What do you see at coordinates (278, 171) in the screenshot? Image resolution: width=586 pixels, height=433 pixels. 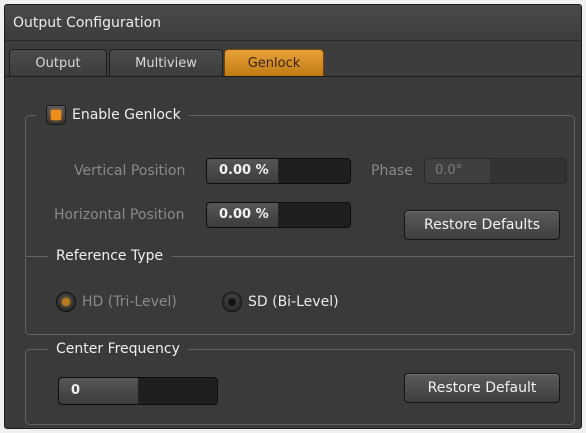 I see `vertical-position-field: 0.00 %` at bounding box center [278, 171].